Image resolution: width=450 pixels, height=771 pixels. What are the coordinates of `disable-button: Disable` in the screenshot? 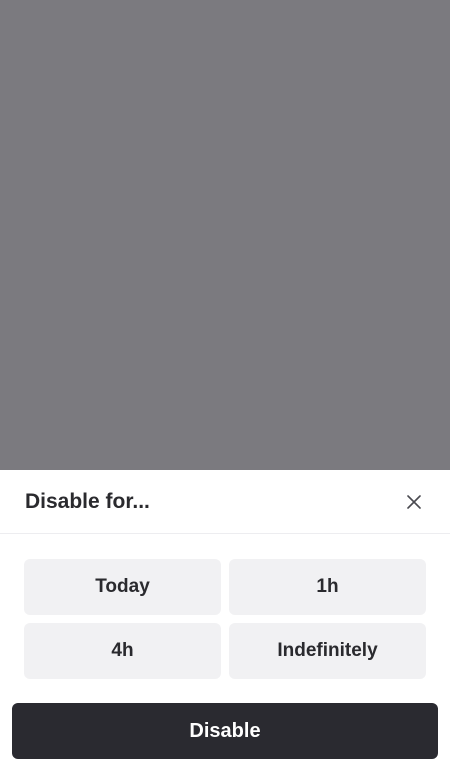 It's located at (225, 731).